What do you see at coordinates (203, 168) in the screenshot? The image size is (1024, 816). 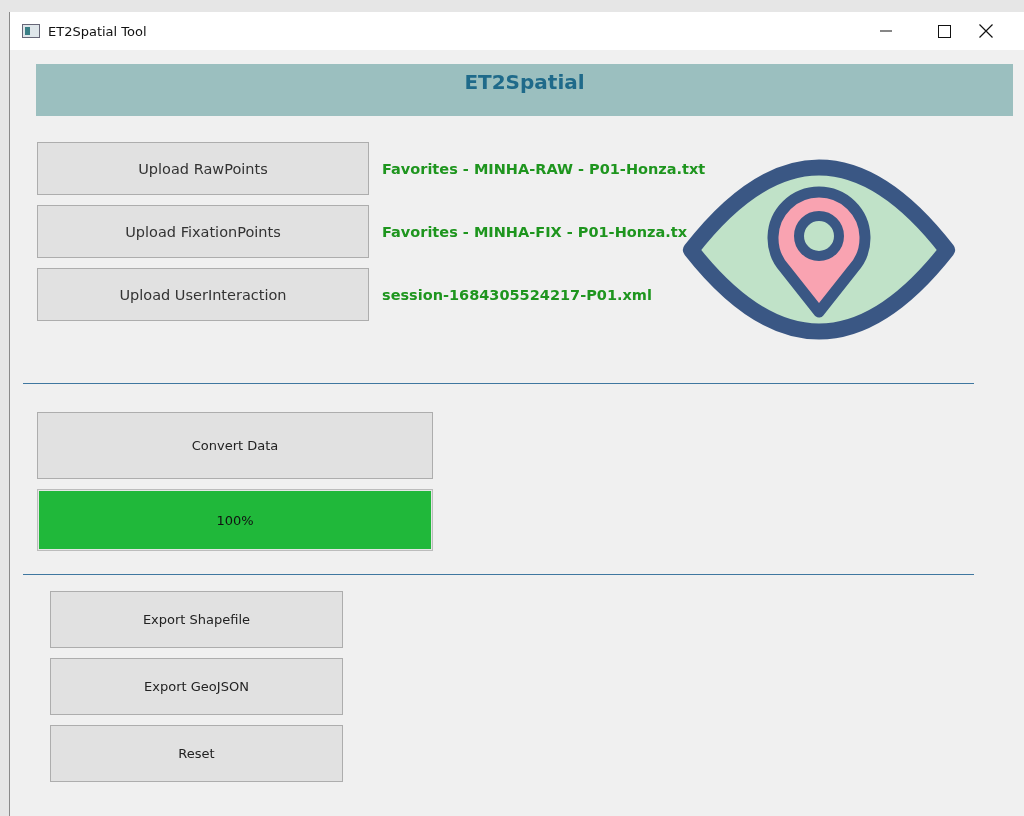 I see `upload-button: Upload RawPoints` at bounding box center [203, 168].